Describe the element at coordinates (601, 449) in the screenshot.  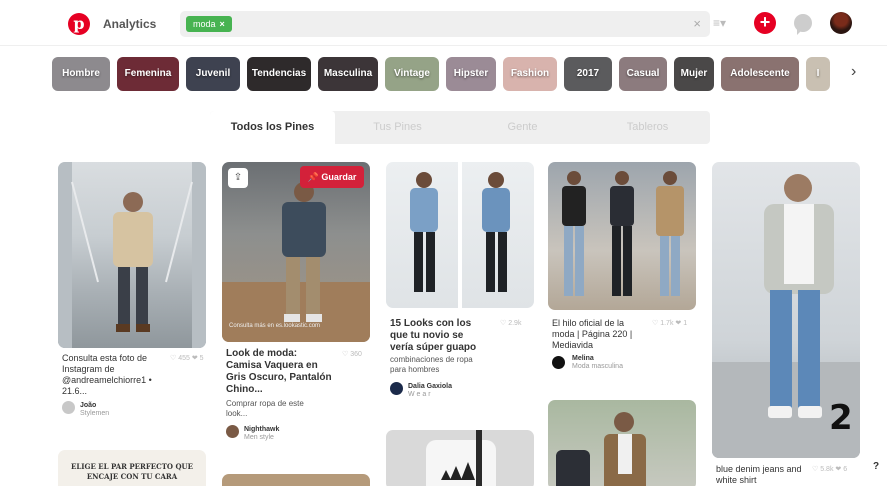
I see `street-style-photo` at that location.